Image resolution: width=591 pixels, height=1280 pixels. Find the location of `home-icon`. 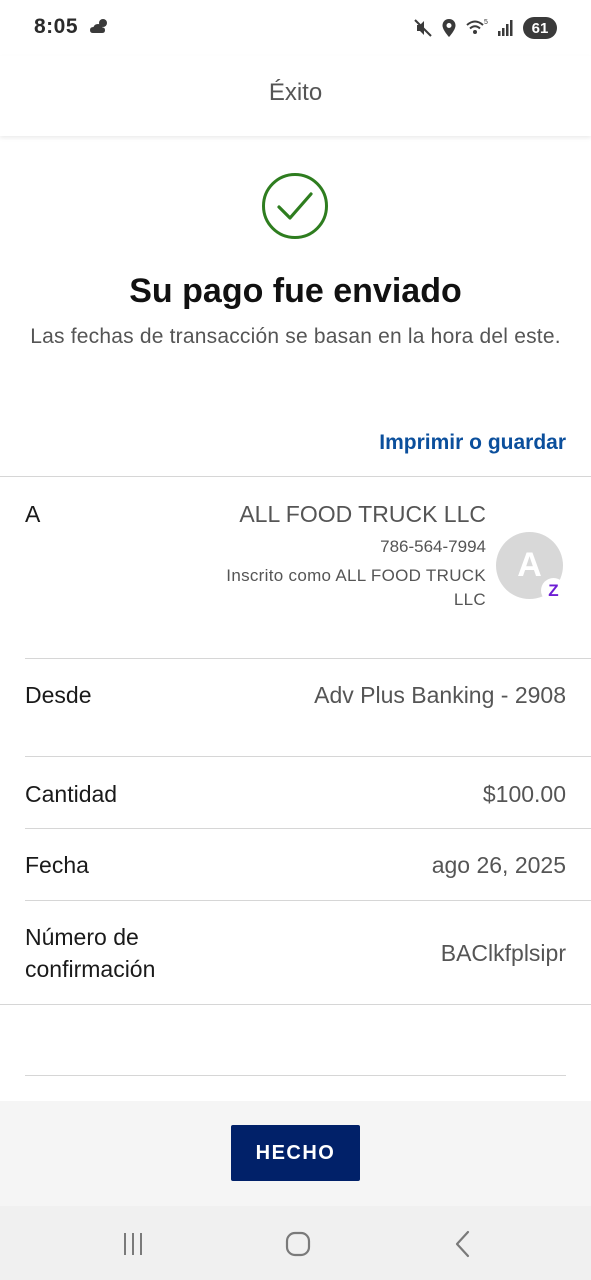

home-icon is located at coordinates (298, 1244).